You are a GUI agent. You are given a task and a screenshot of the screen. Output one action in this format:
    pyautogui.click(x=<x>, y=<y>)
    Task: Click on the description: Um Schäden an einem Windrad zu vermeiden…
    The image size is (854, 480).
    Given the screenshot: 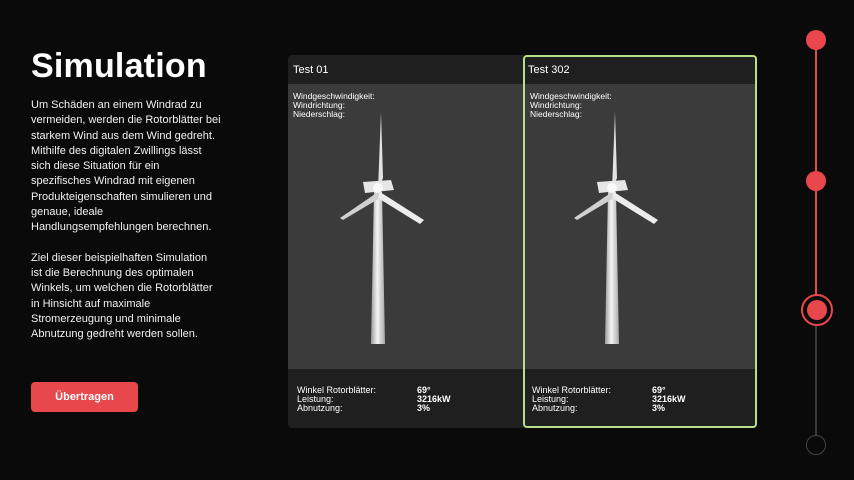 What is the action you would take?
    pyautogui.click(x=126, y=227)
    